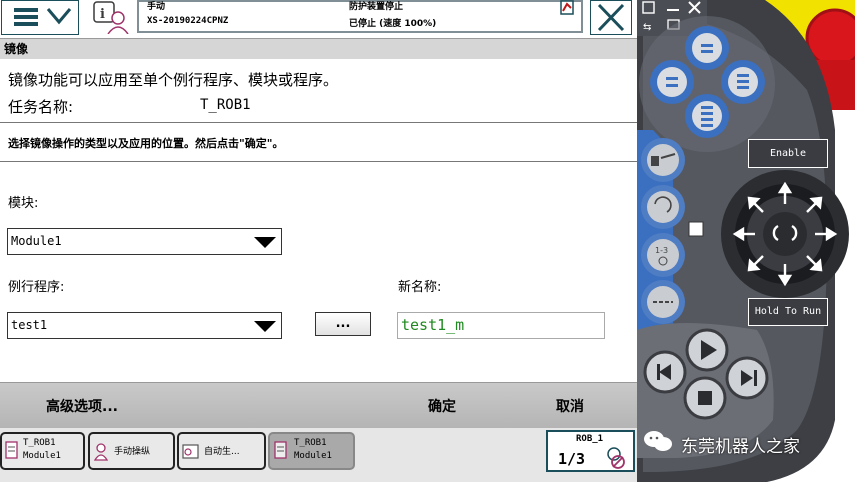 The height and width of the screenshot is (482, 855). What do you see at coordinates (663, 302) in the screenshot?
I see `toggle-increment-button` at bounding box center [663, 302].